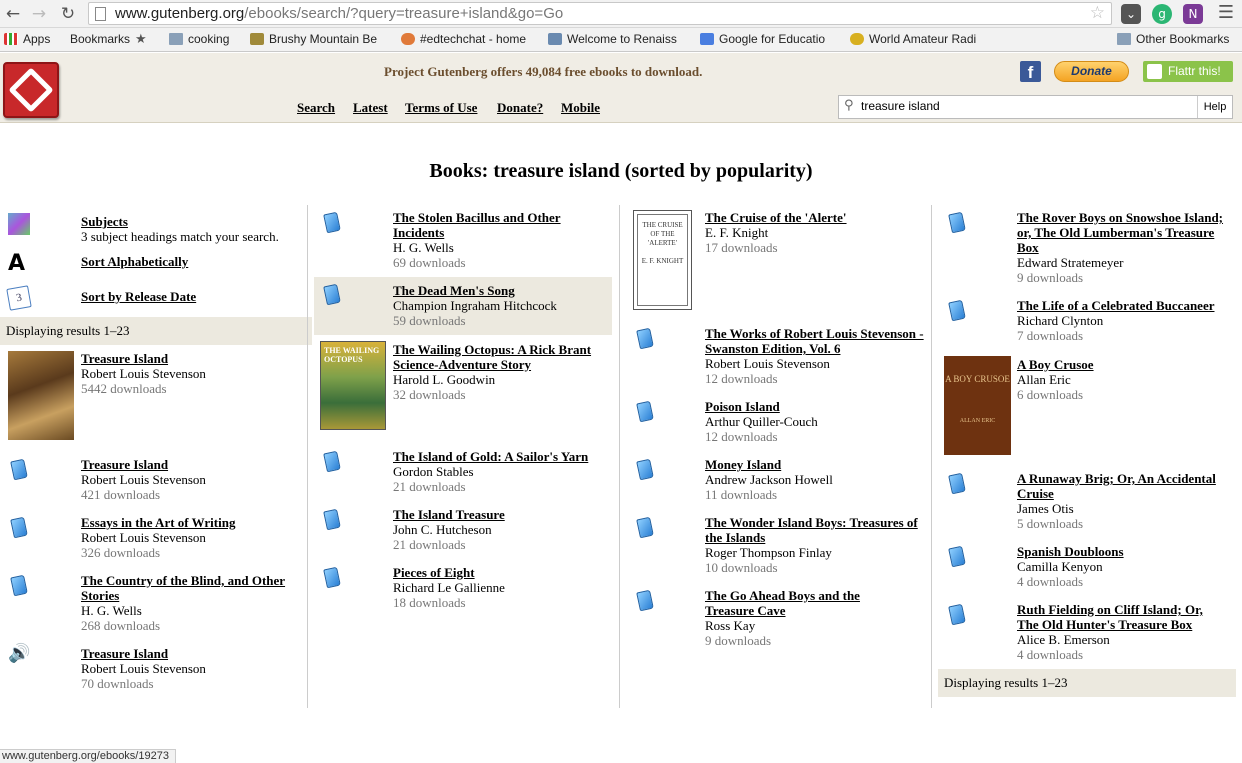  What do you see at coordinates (138, 296) in the screenshot?
I see `sort-release-link: Sort by Release Date` at bounding box center [138, 296].